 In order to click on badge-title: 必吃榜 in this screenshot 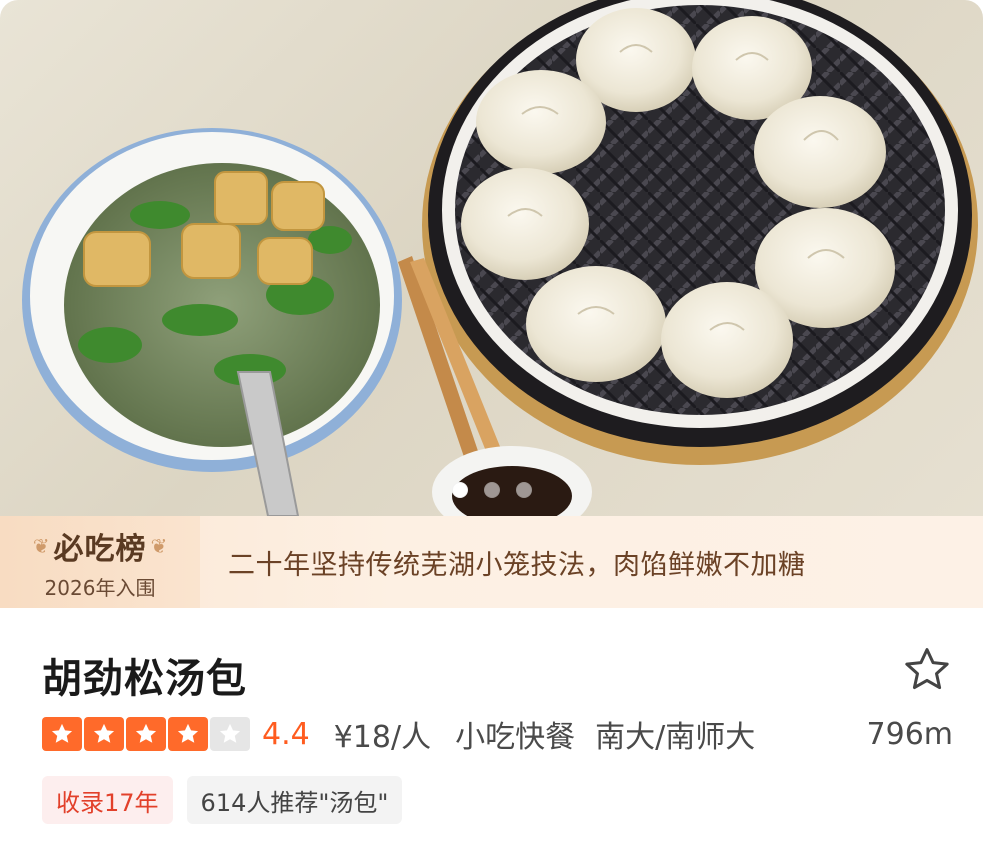, I will do `click(100, 549)`.